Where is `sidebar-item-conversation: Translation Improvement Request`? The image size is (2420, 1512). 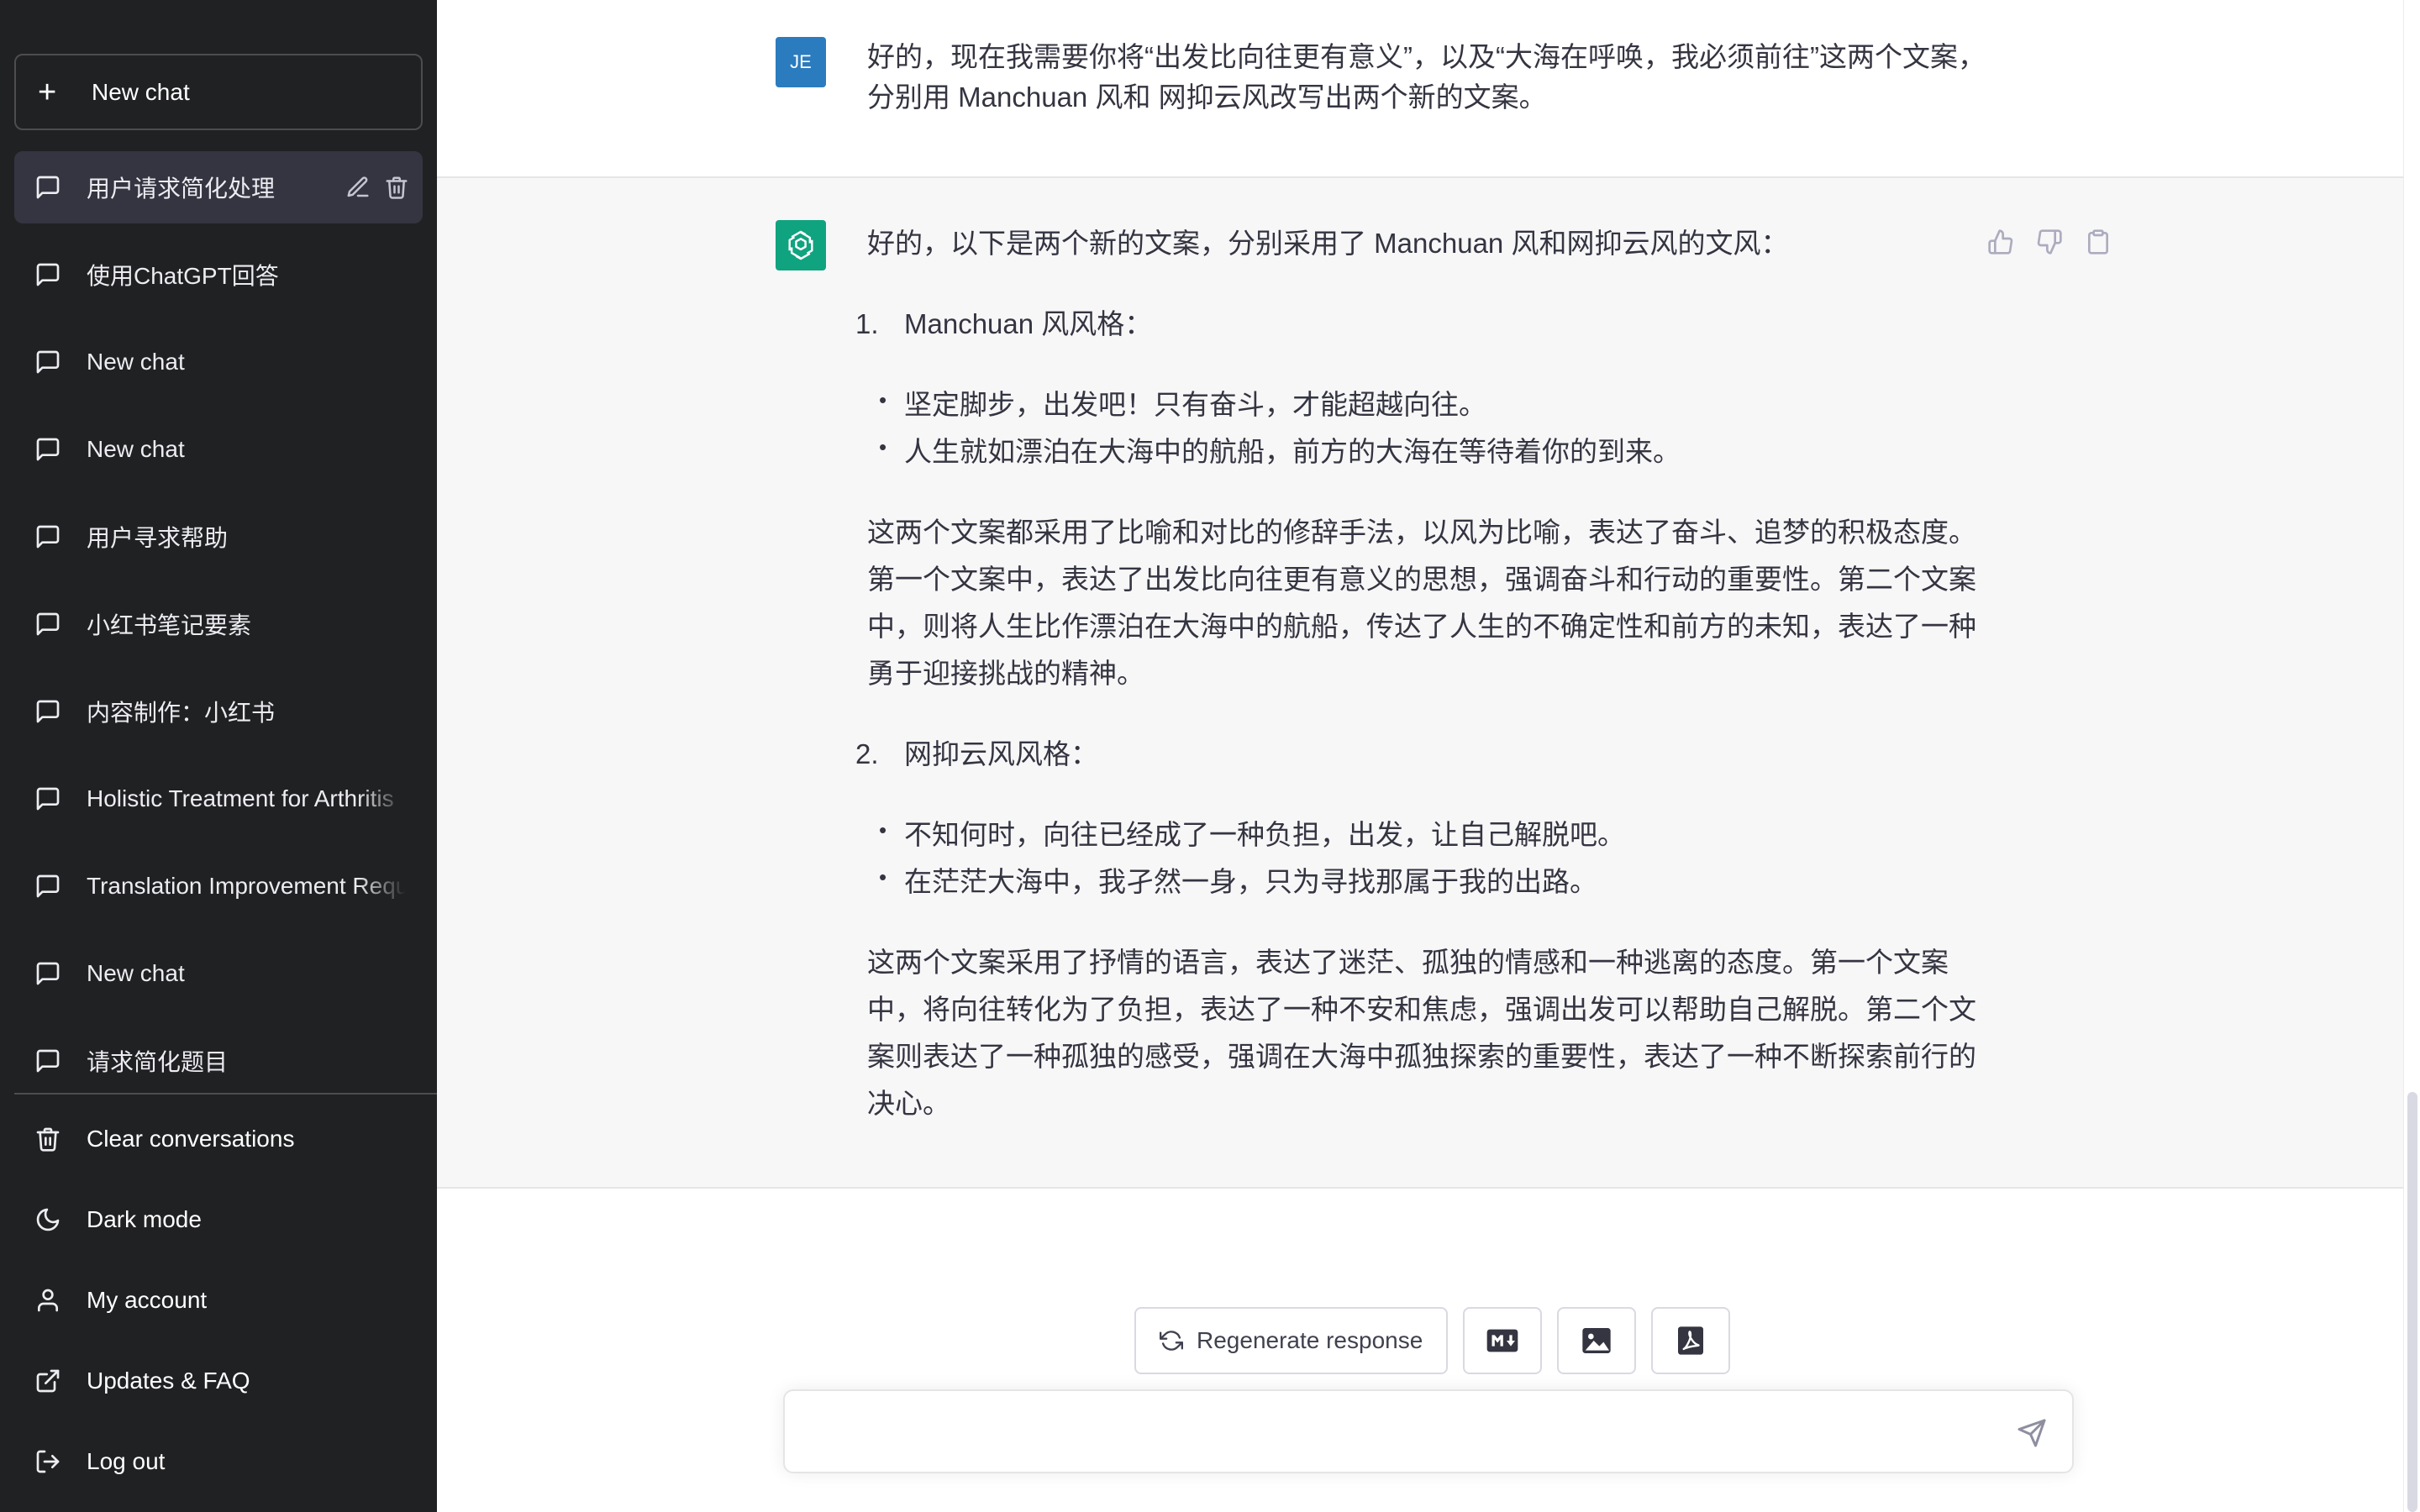
sidebar-item-conversation: Translation Improvement Request is located at coordinates (218, 886).